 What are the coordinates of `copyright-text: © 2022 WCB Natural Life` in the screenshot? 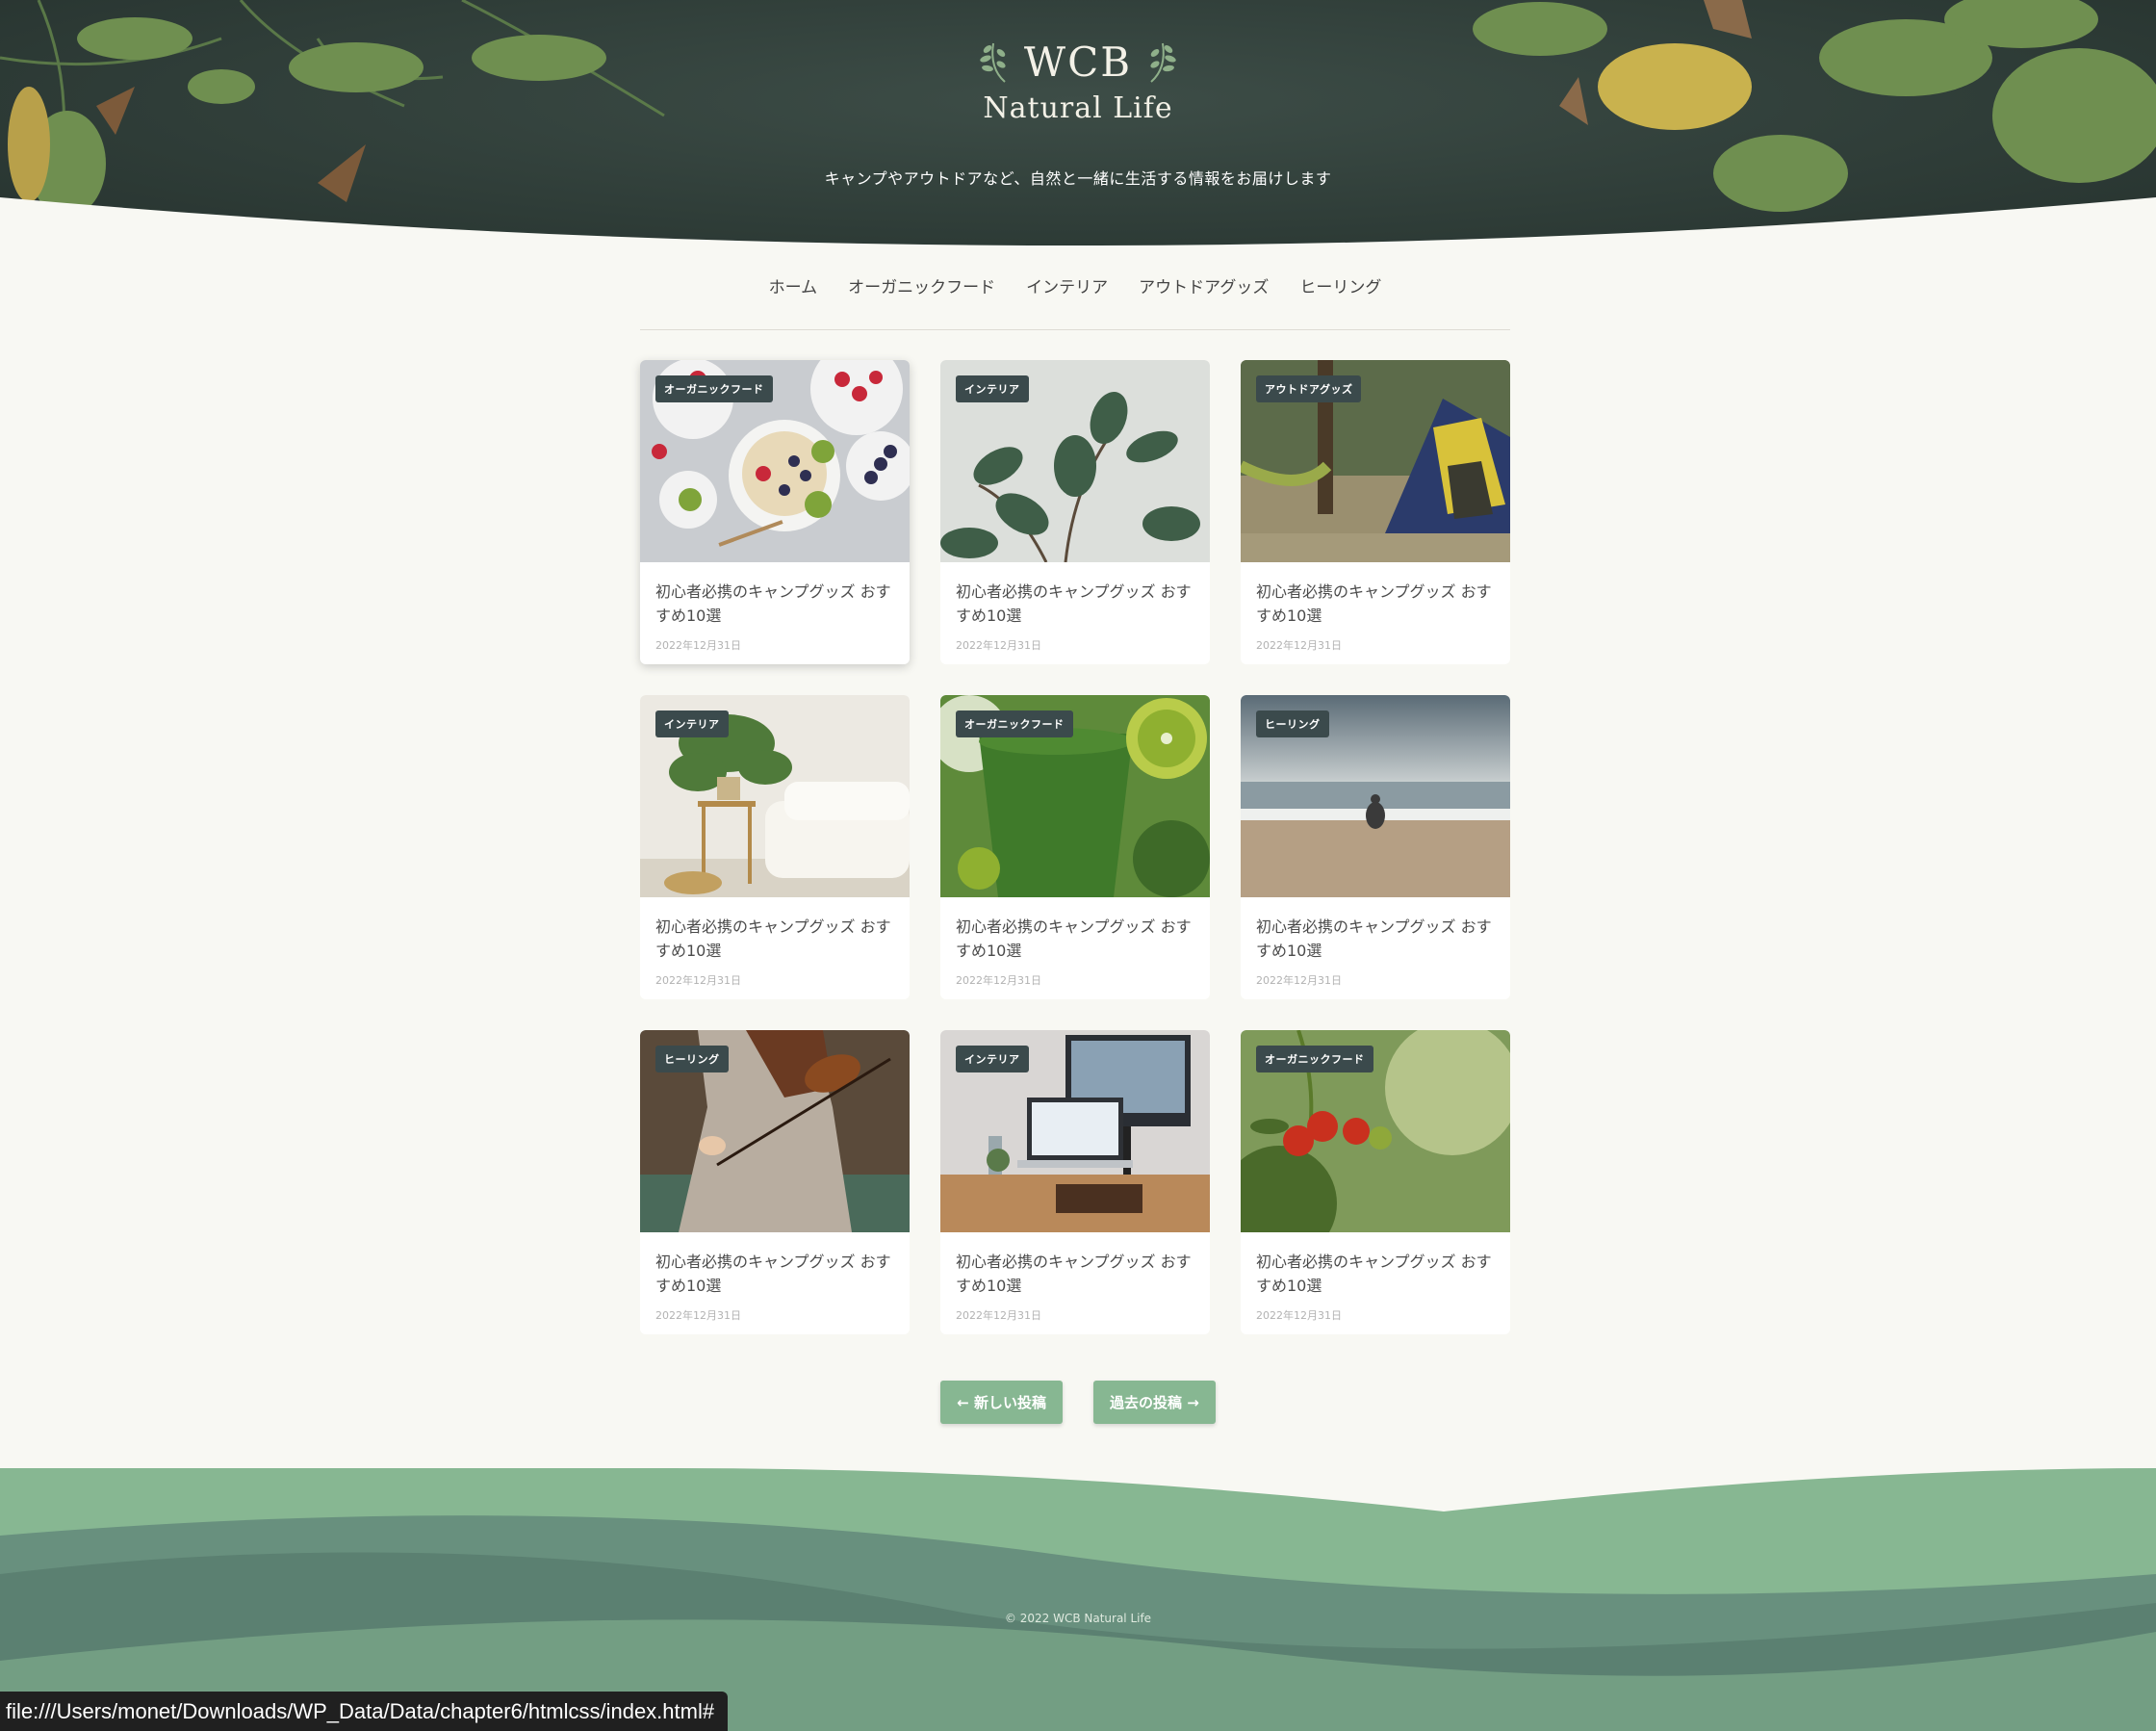 It's located at (1078, 1618).